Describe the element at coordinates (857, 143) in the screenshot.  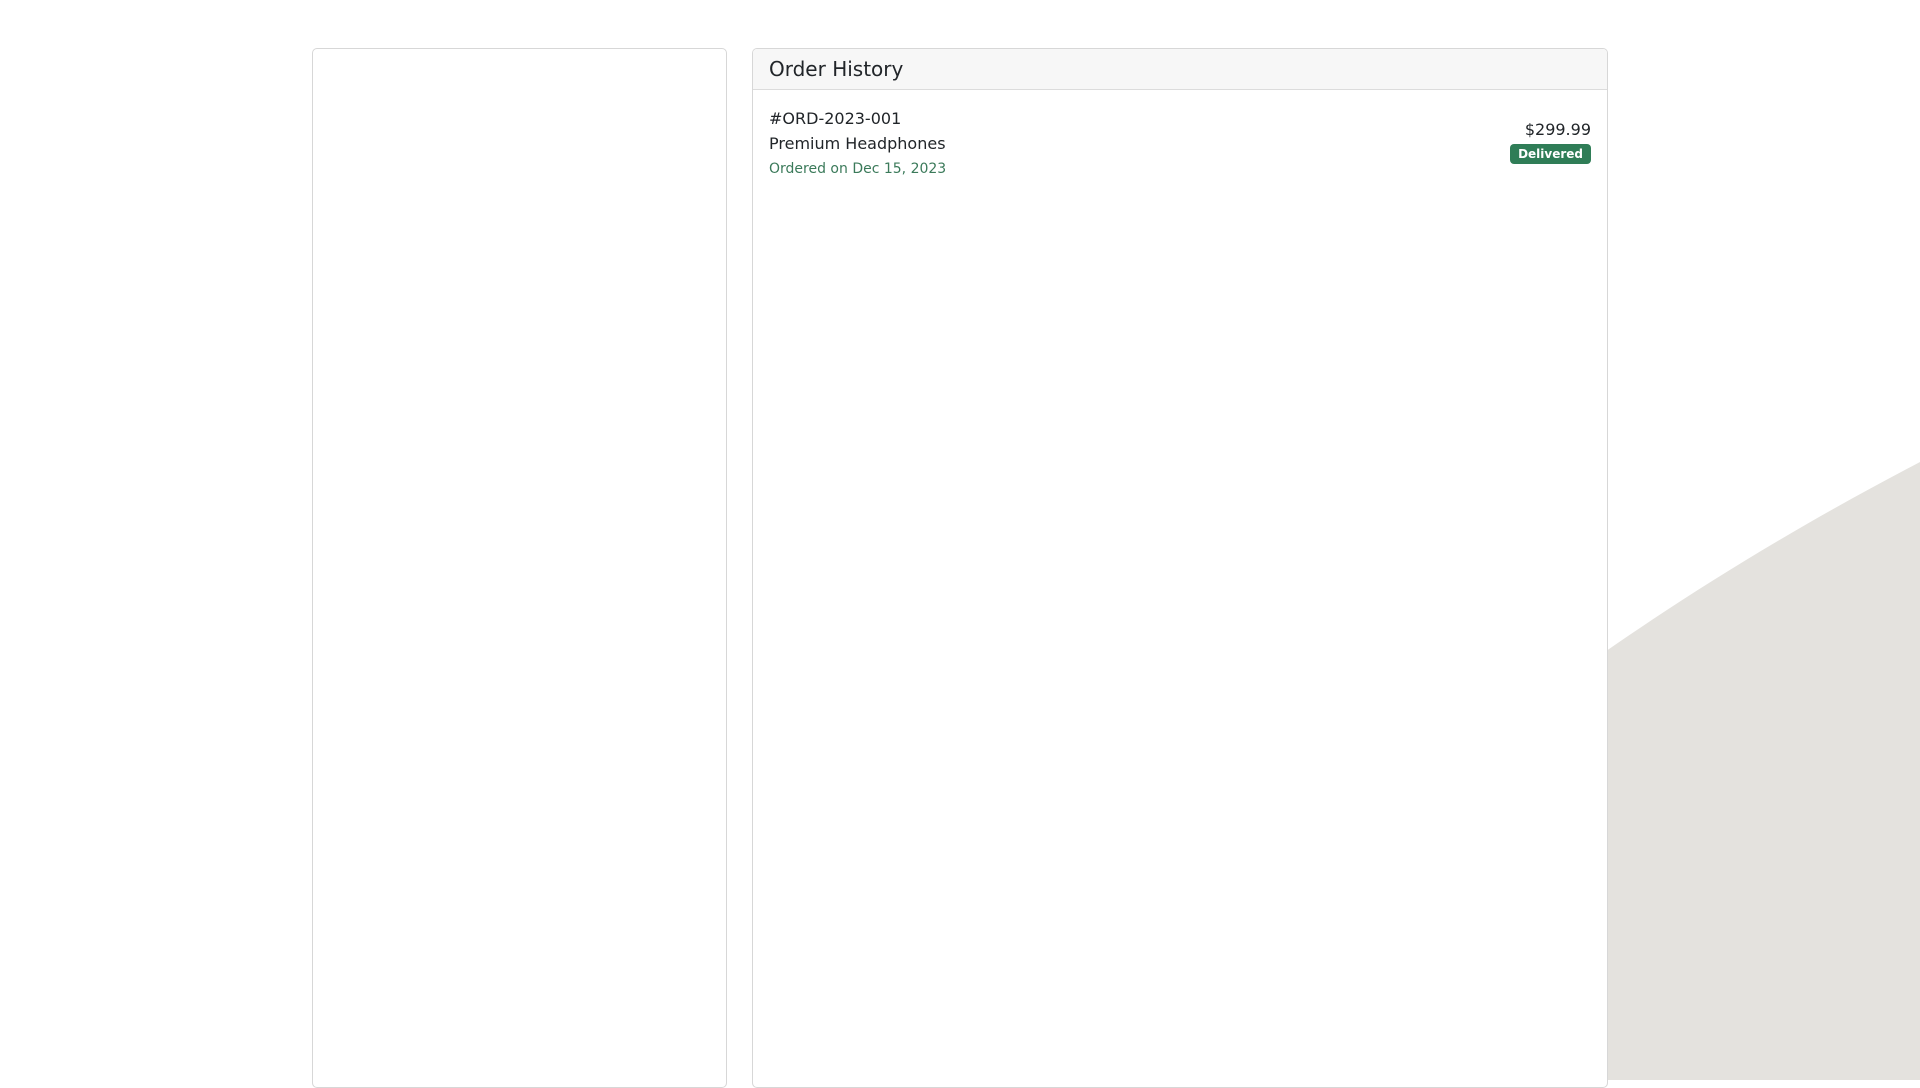
I see `order-product-name: Premium Headphones` at that location.